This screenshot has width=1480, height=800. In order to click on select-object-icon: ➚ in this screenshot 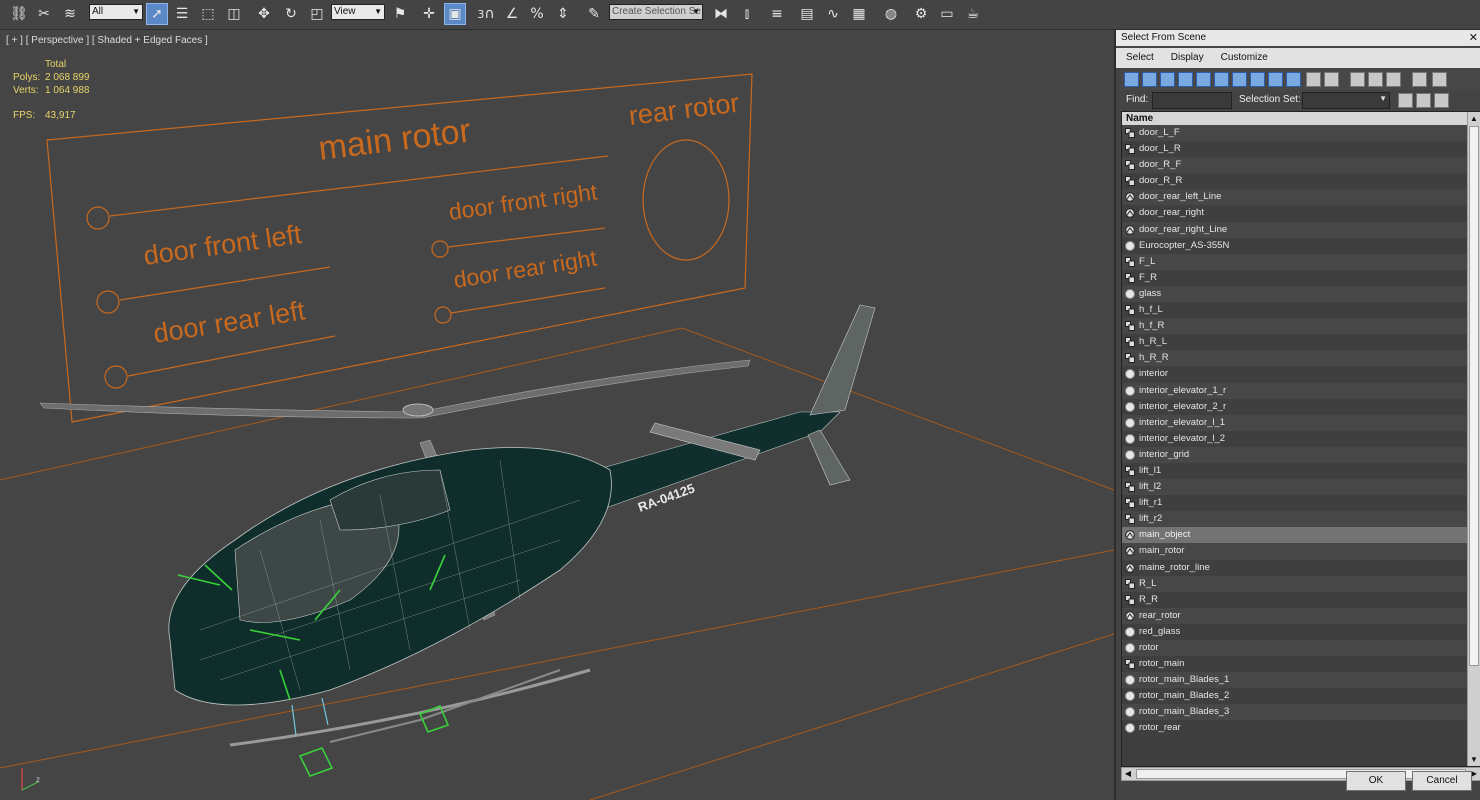, I will do `click(157, 14)`.